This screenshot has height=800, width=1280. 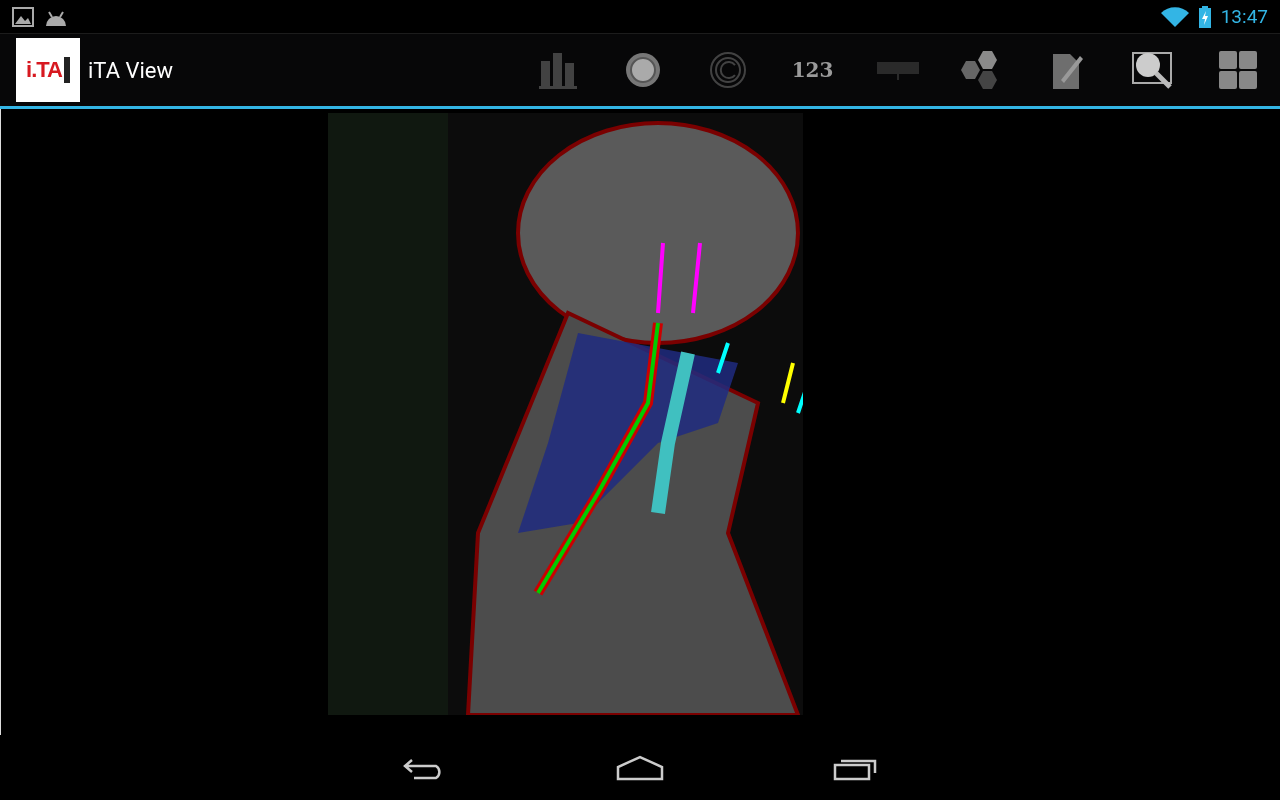 I want to click on battery-icon, so click(x=1204, y=16).